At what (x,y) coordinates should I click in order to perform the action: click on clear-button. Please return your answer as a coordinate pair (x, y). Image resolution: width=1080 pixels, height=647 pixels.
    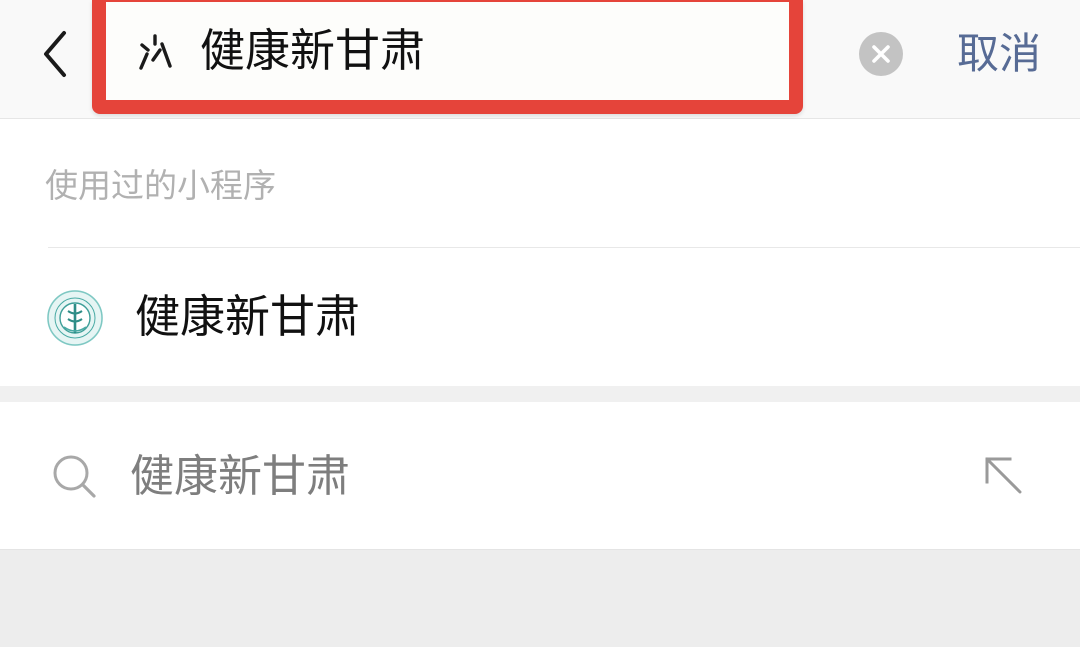
    Looking at the image, I should click on (881, 54).